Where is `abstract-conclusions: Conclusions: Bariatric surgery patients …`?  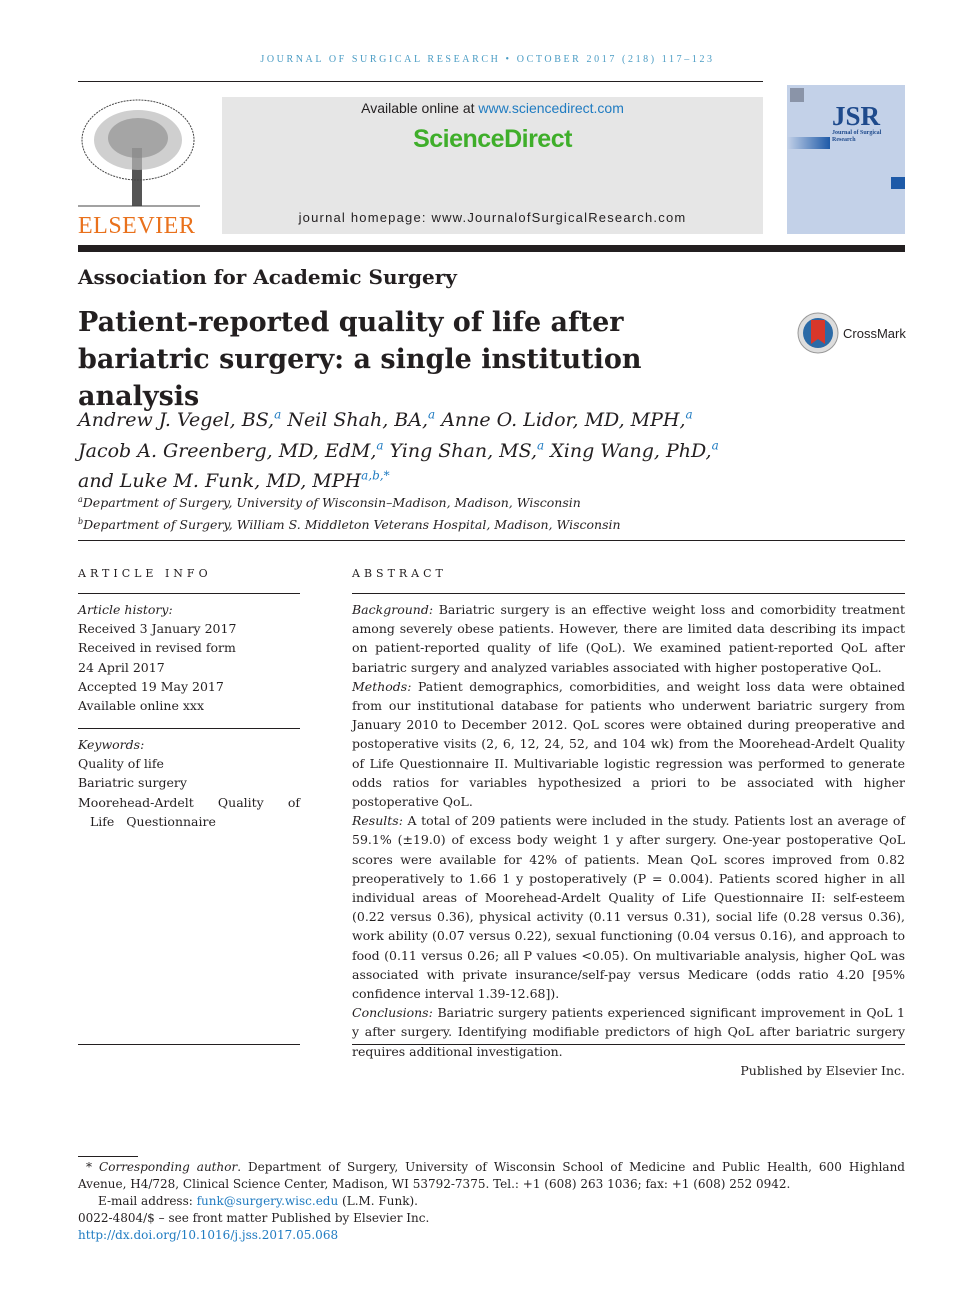
abstract-conclusions: Conclusions: Bariatric surgery patients … is located at coordinates (628, 1032).